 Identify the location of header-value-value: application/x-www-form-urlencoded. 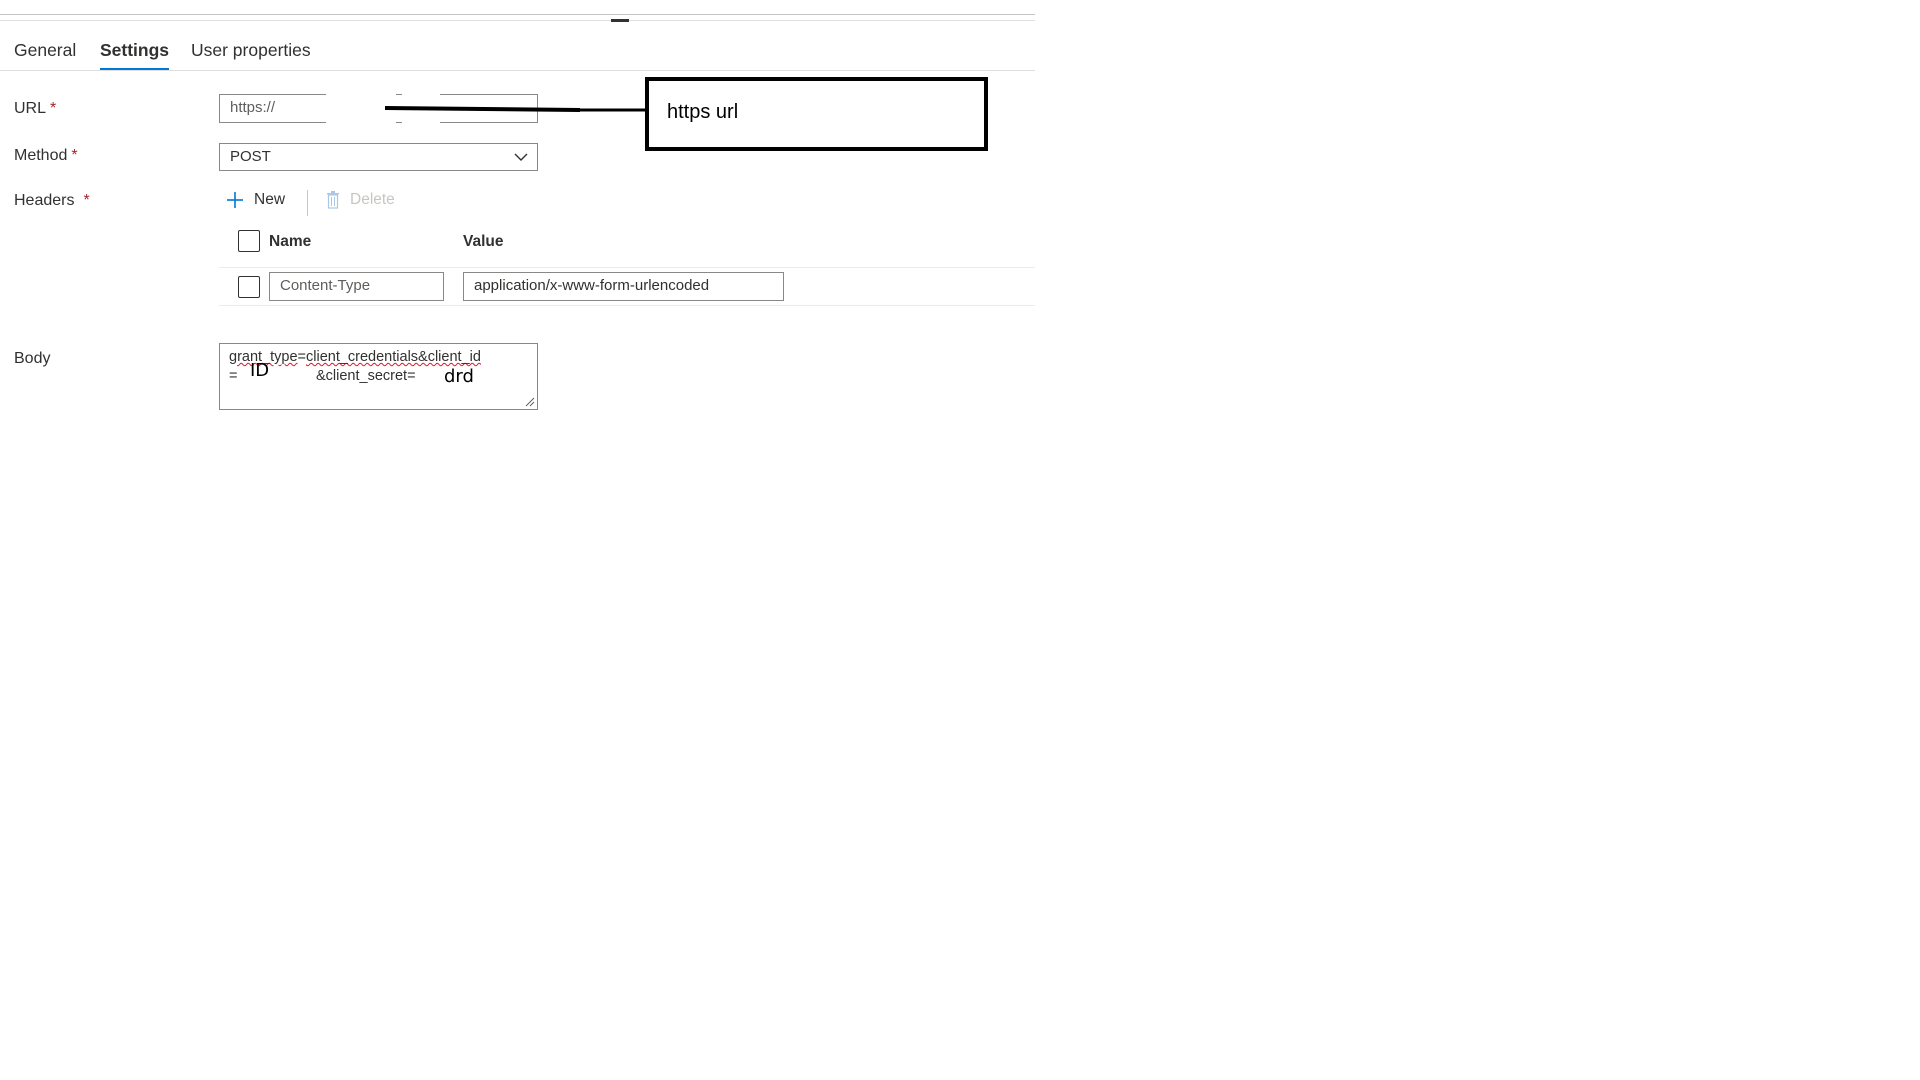
(592, 285).